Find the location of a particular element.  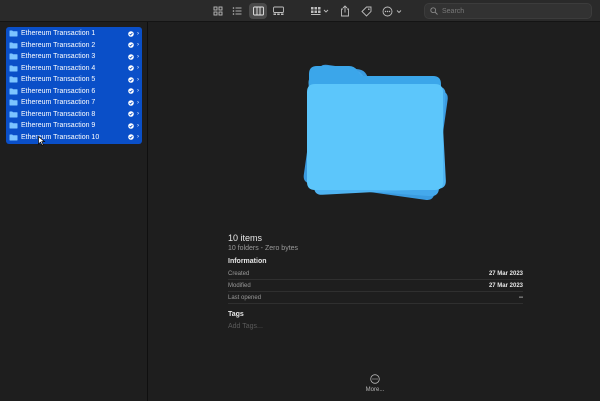

action-menu-button is located at coordinates (393, 11).